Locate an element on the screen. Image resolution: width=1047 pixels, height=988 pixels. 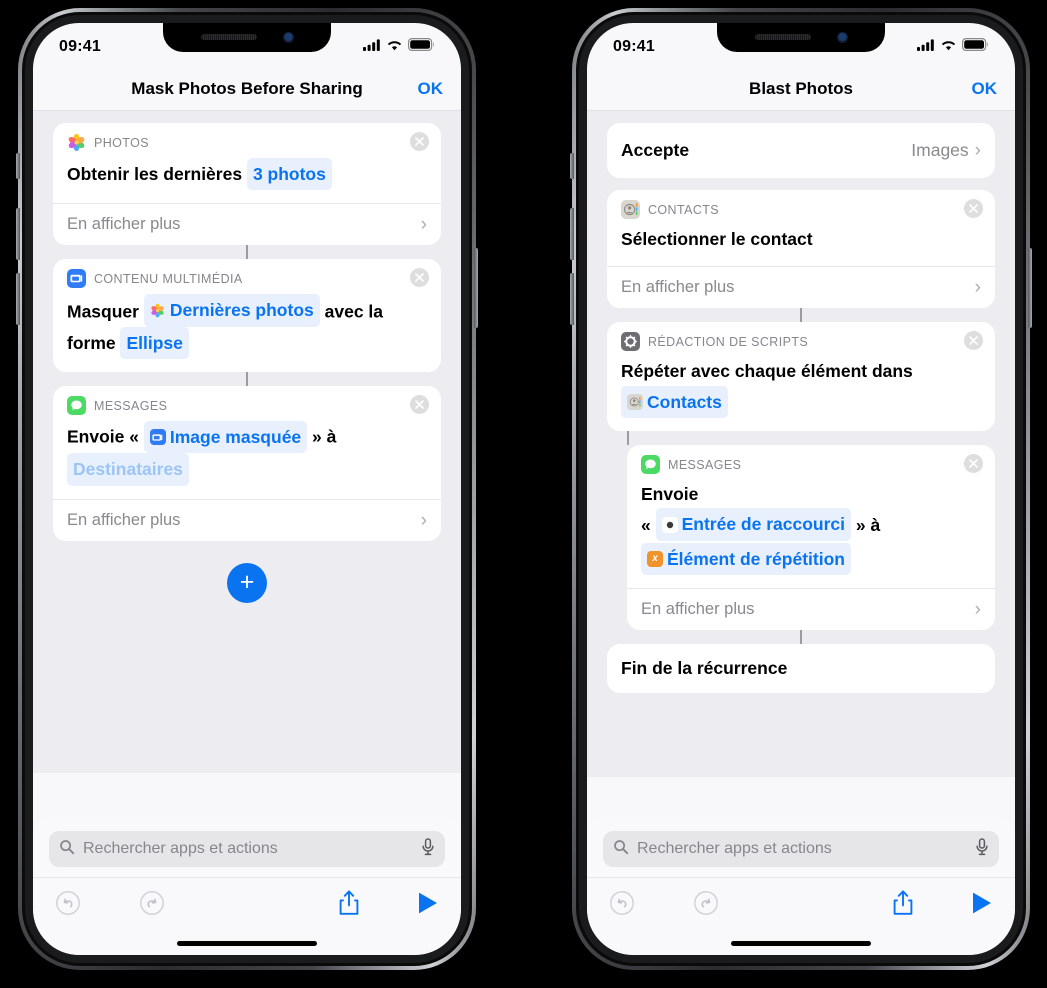
wifi-icon is located at coordinates (948, 47).